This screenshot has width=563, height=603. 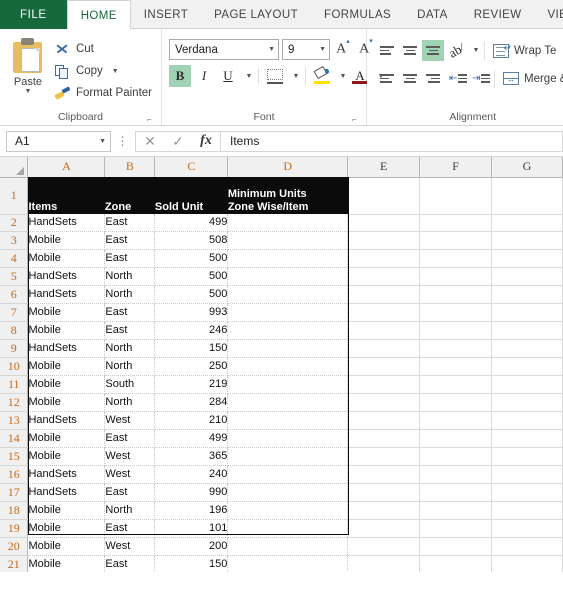 What do you see at coordinates (527, 196) in the screenshot?
I see `cell-g1` at bounding box center [527, 196].